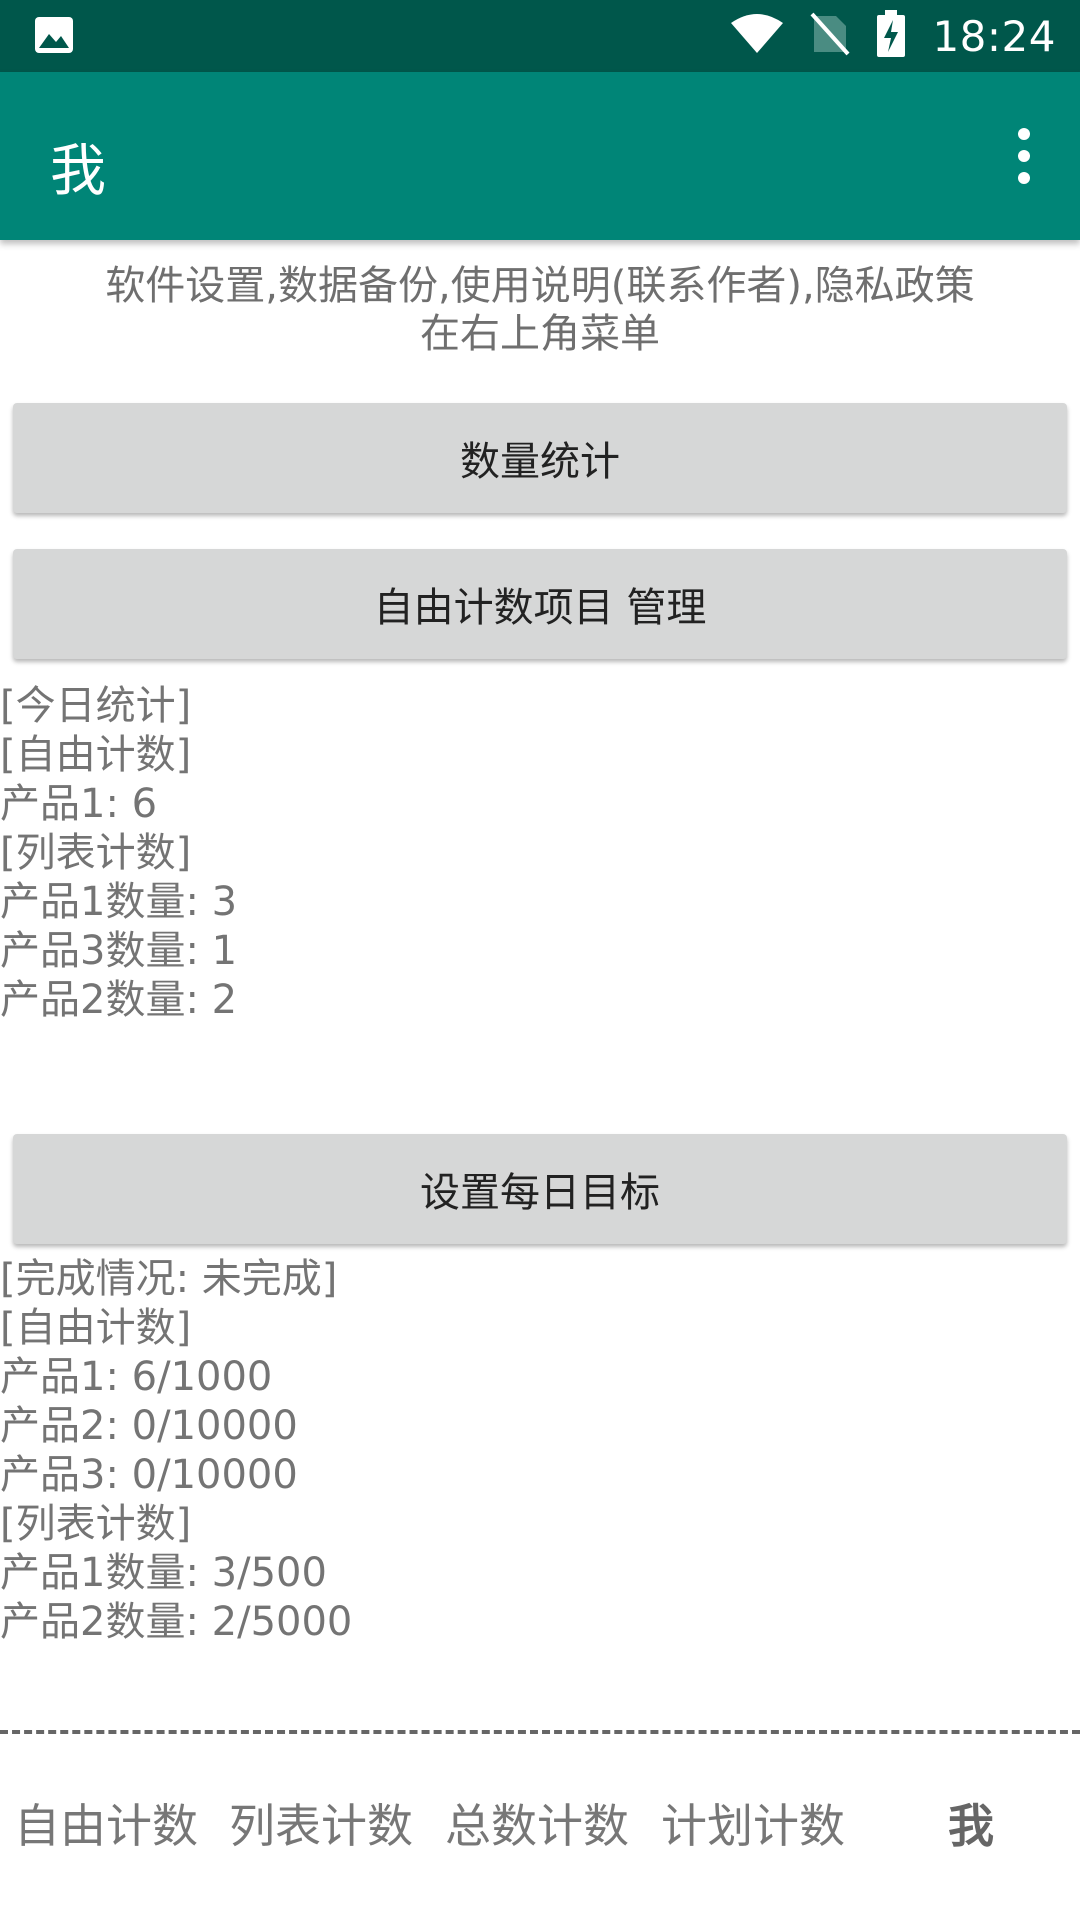 The width and height of the screenshot is (1080, 1920). What do you see at coordinates (540, 1732) in the screenshot?
I see `divider` at bounding box center [540, 1732].